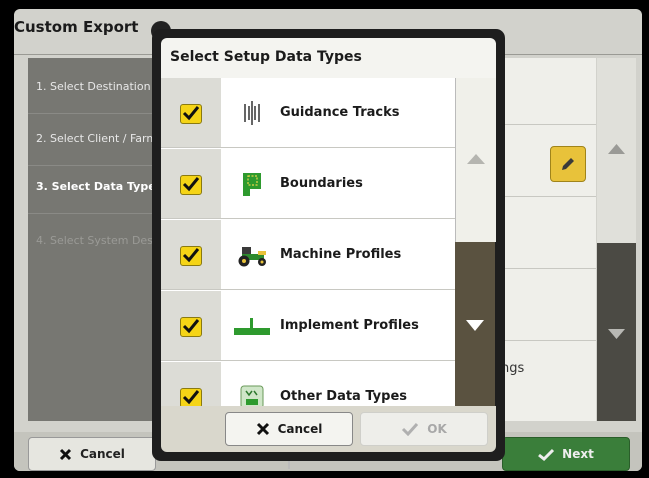  I want to click on boundaries-icon, so click(252, 184).